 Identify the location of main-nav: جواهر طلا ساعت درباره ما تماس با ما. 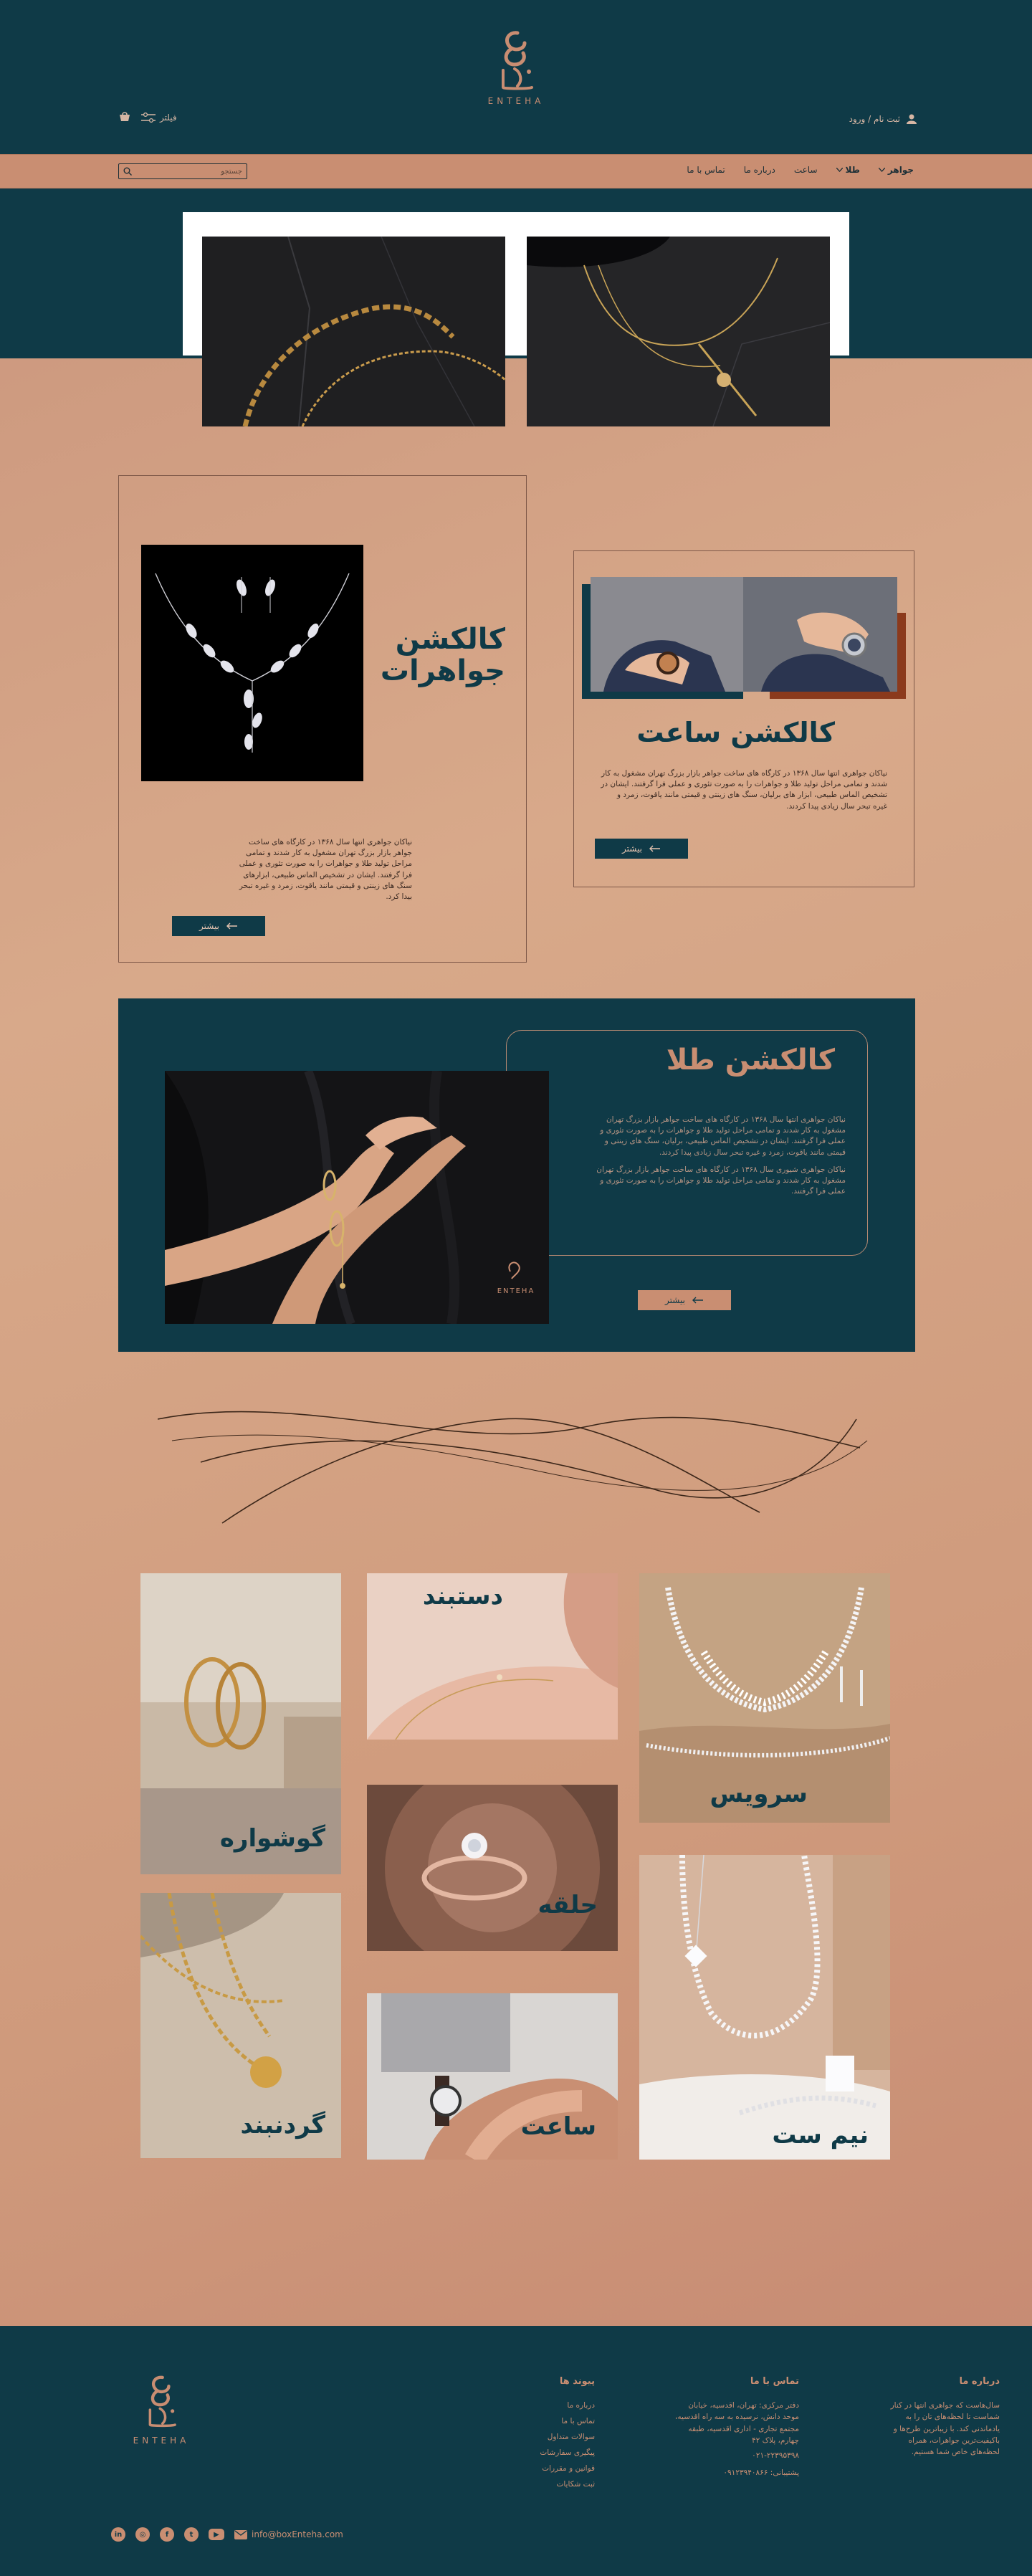
(800, 170).